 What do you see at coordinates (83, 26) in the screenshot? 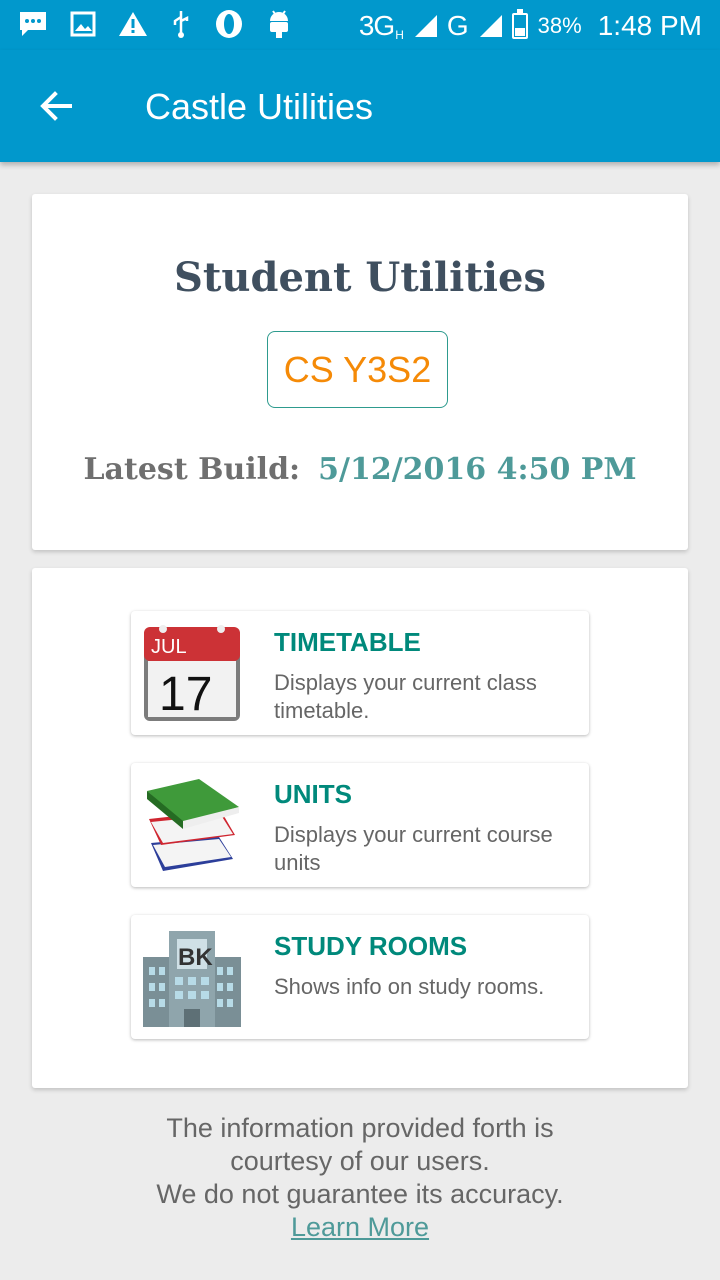
I see `image-icon` at bounding box center [83, 26].